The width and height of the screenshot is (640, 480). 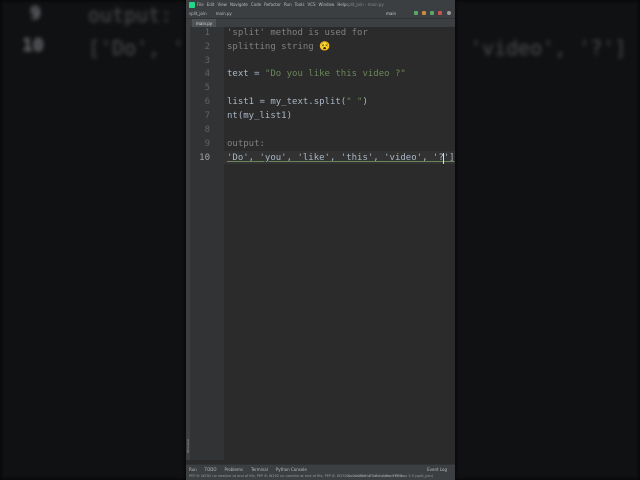 I want to click on code-line-6: list1 = my_text.split(" "), so click(x=297, y=102).